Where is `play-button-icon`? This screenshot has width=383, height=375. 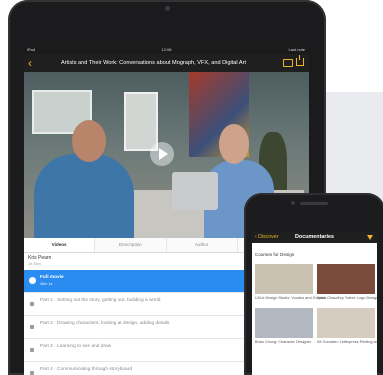
play-button-icon is located at coordinates (162, 154).